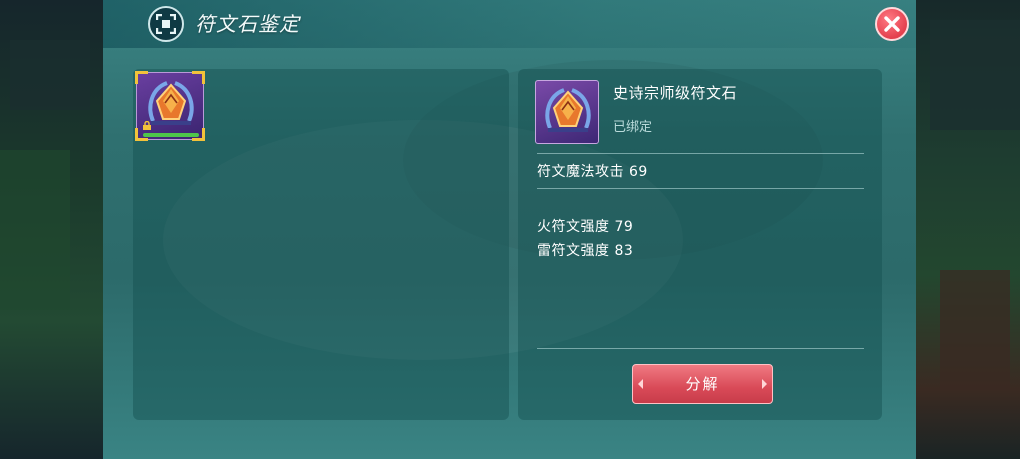 The image size is (1020, 459). Describe the element at coordinates (585, 227) in the screenshot. I see `secondary-stat: 火符文强度 79` at that location.